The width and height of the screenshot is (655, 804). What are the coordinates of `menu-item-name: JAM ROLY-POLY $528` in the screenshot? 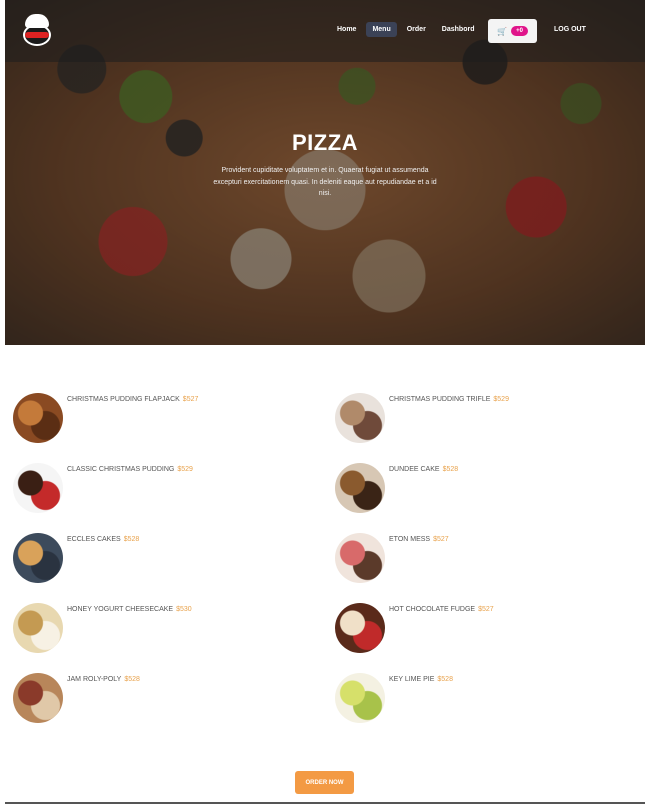 It's located at (103, 679).